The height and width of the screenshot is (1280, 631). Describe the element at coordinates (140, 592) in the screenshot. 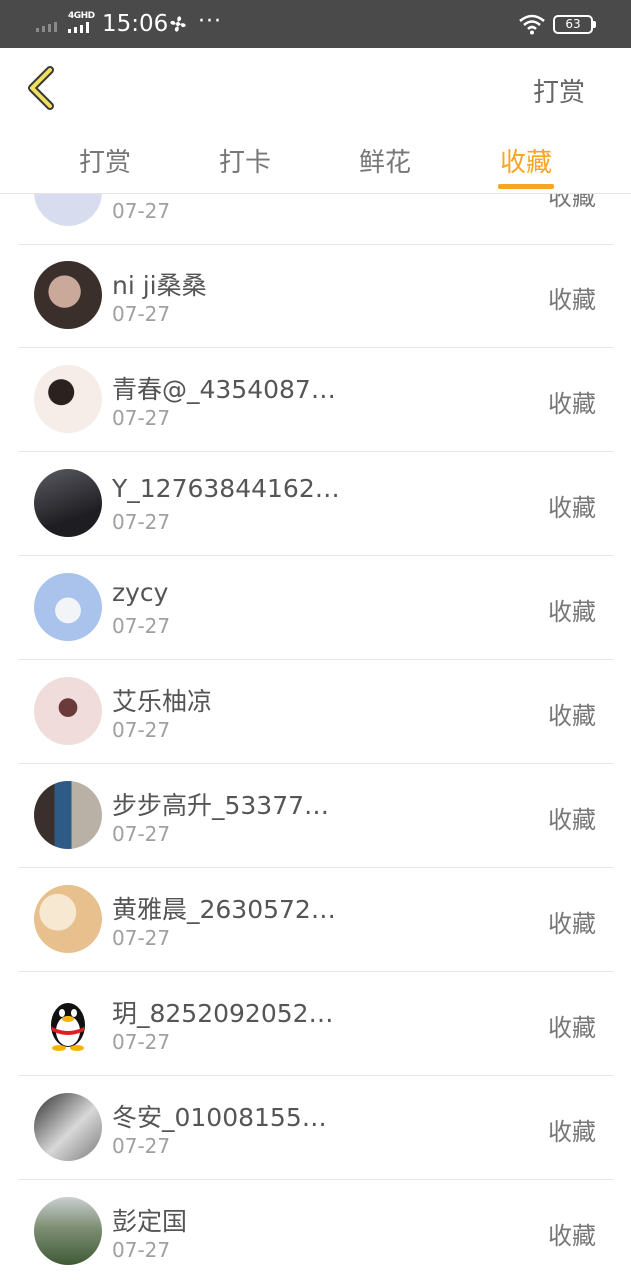

I see `user-name: zycy` at that location.